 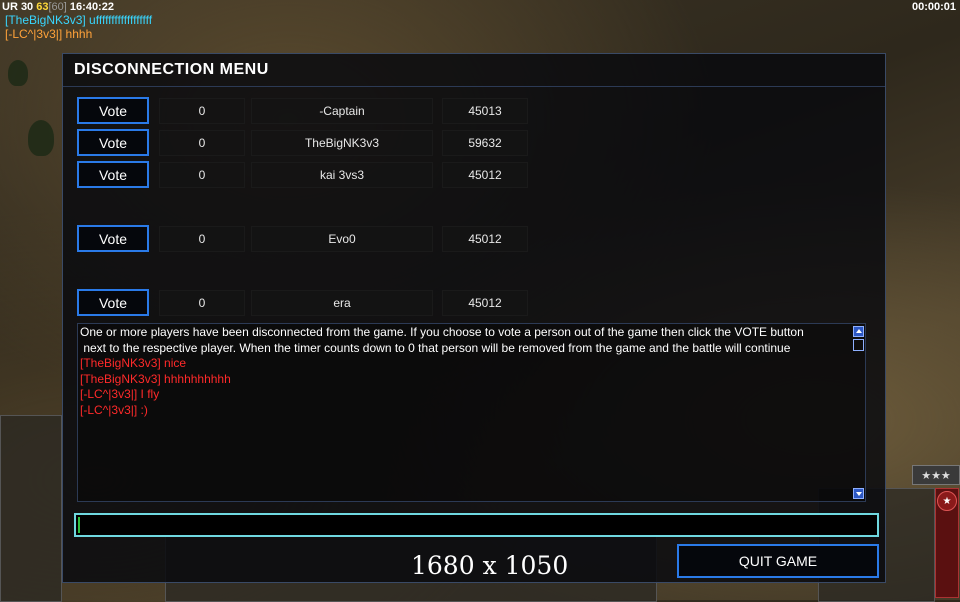 I want to click on chat-line: [-LC^|3v3|] hhhh, so click(x=49, y=34).